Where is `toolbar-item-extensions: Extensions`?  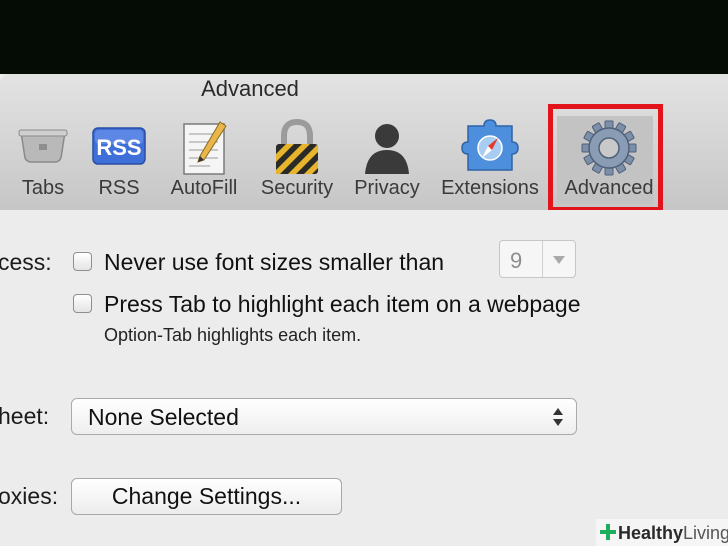 toolbar-item-extensions: Extensions is located at coordinates (490, 163).